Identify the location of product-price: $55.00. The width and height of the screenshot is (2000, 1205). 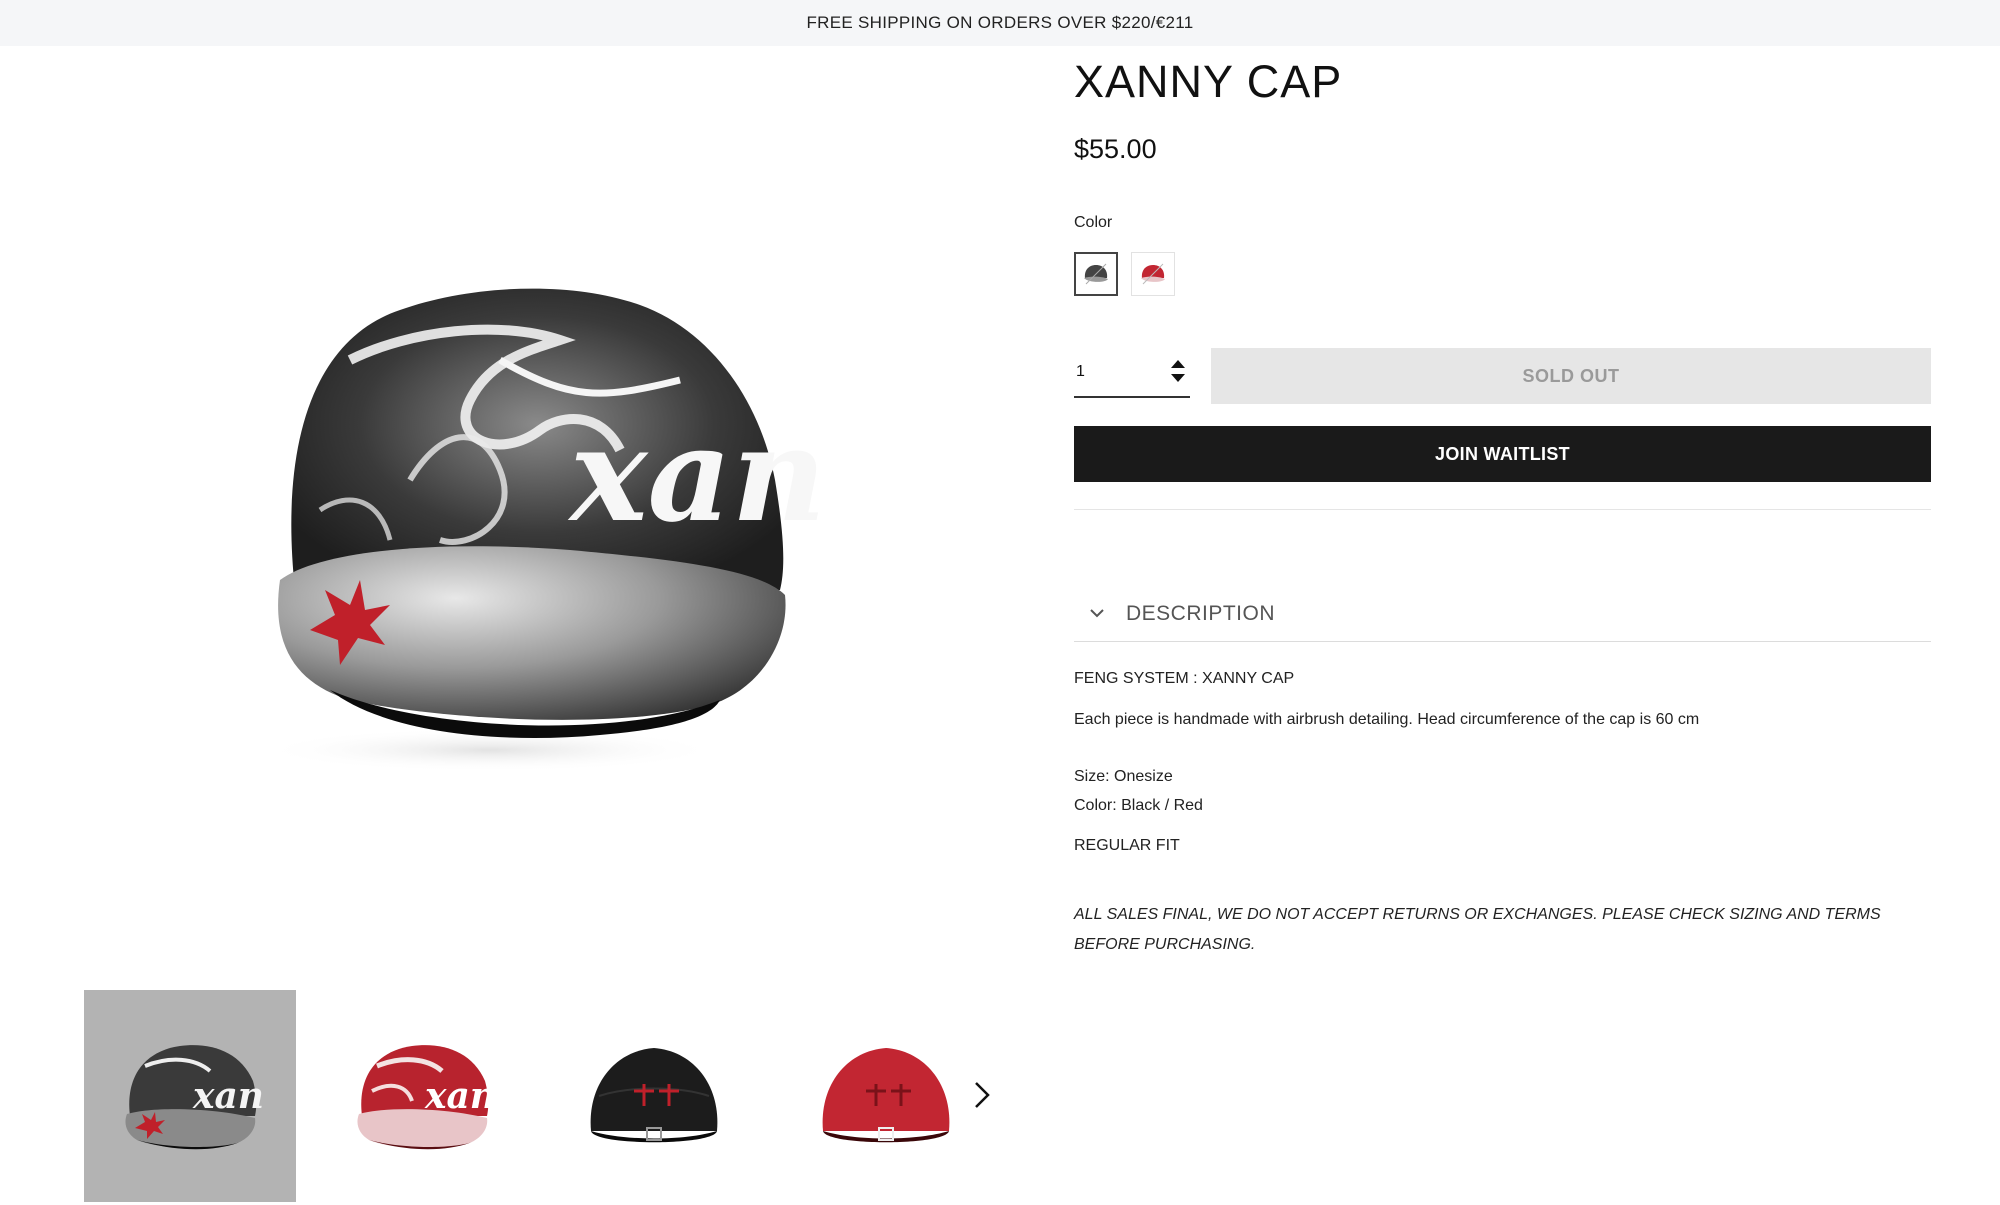
(1115, 149).